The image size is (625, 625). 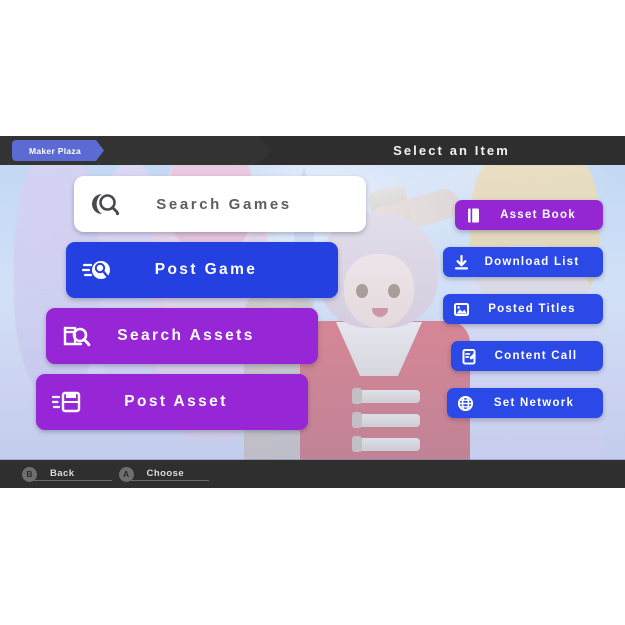 I want to click on footer-bar: B Back A Choose, so click(x=312, y=474).